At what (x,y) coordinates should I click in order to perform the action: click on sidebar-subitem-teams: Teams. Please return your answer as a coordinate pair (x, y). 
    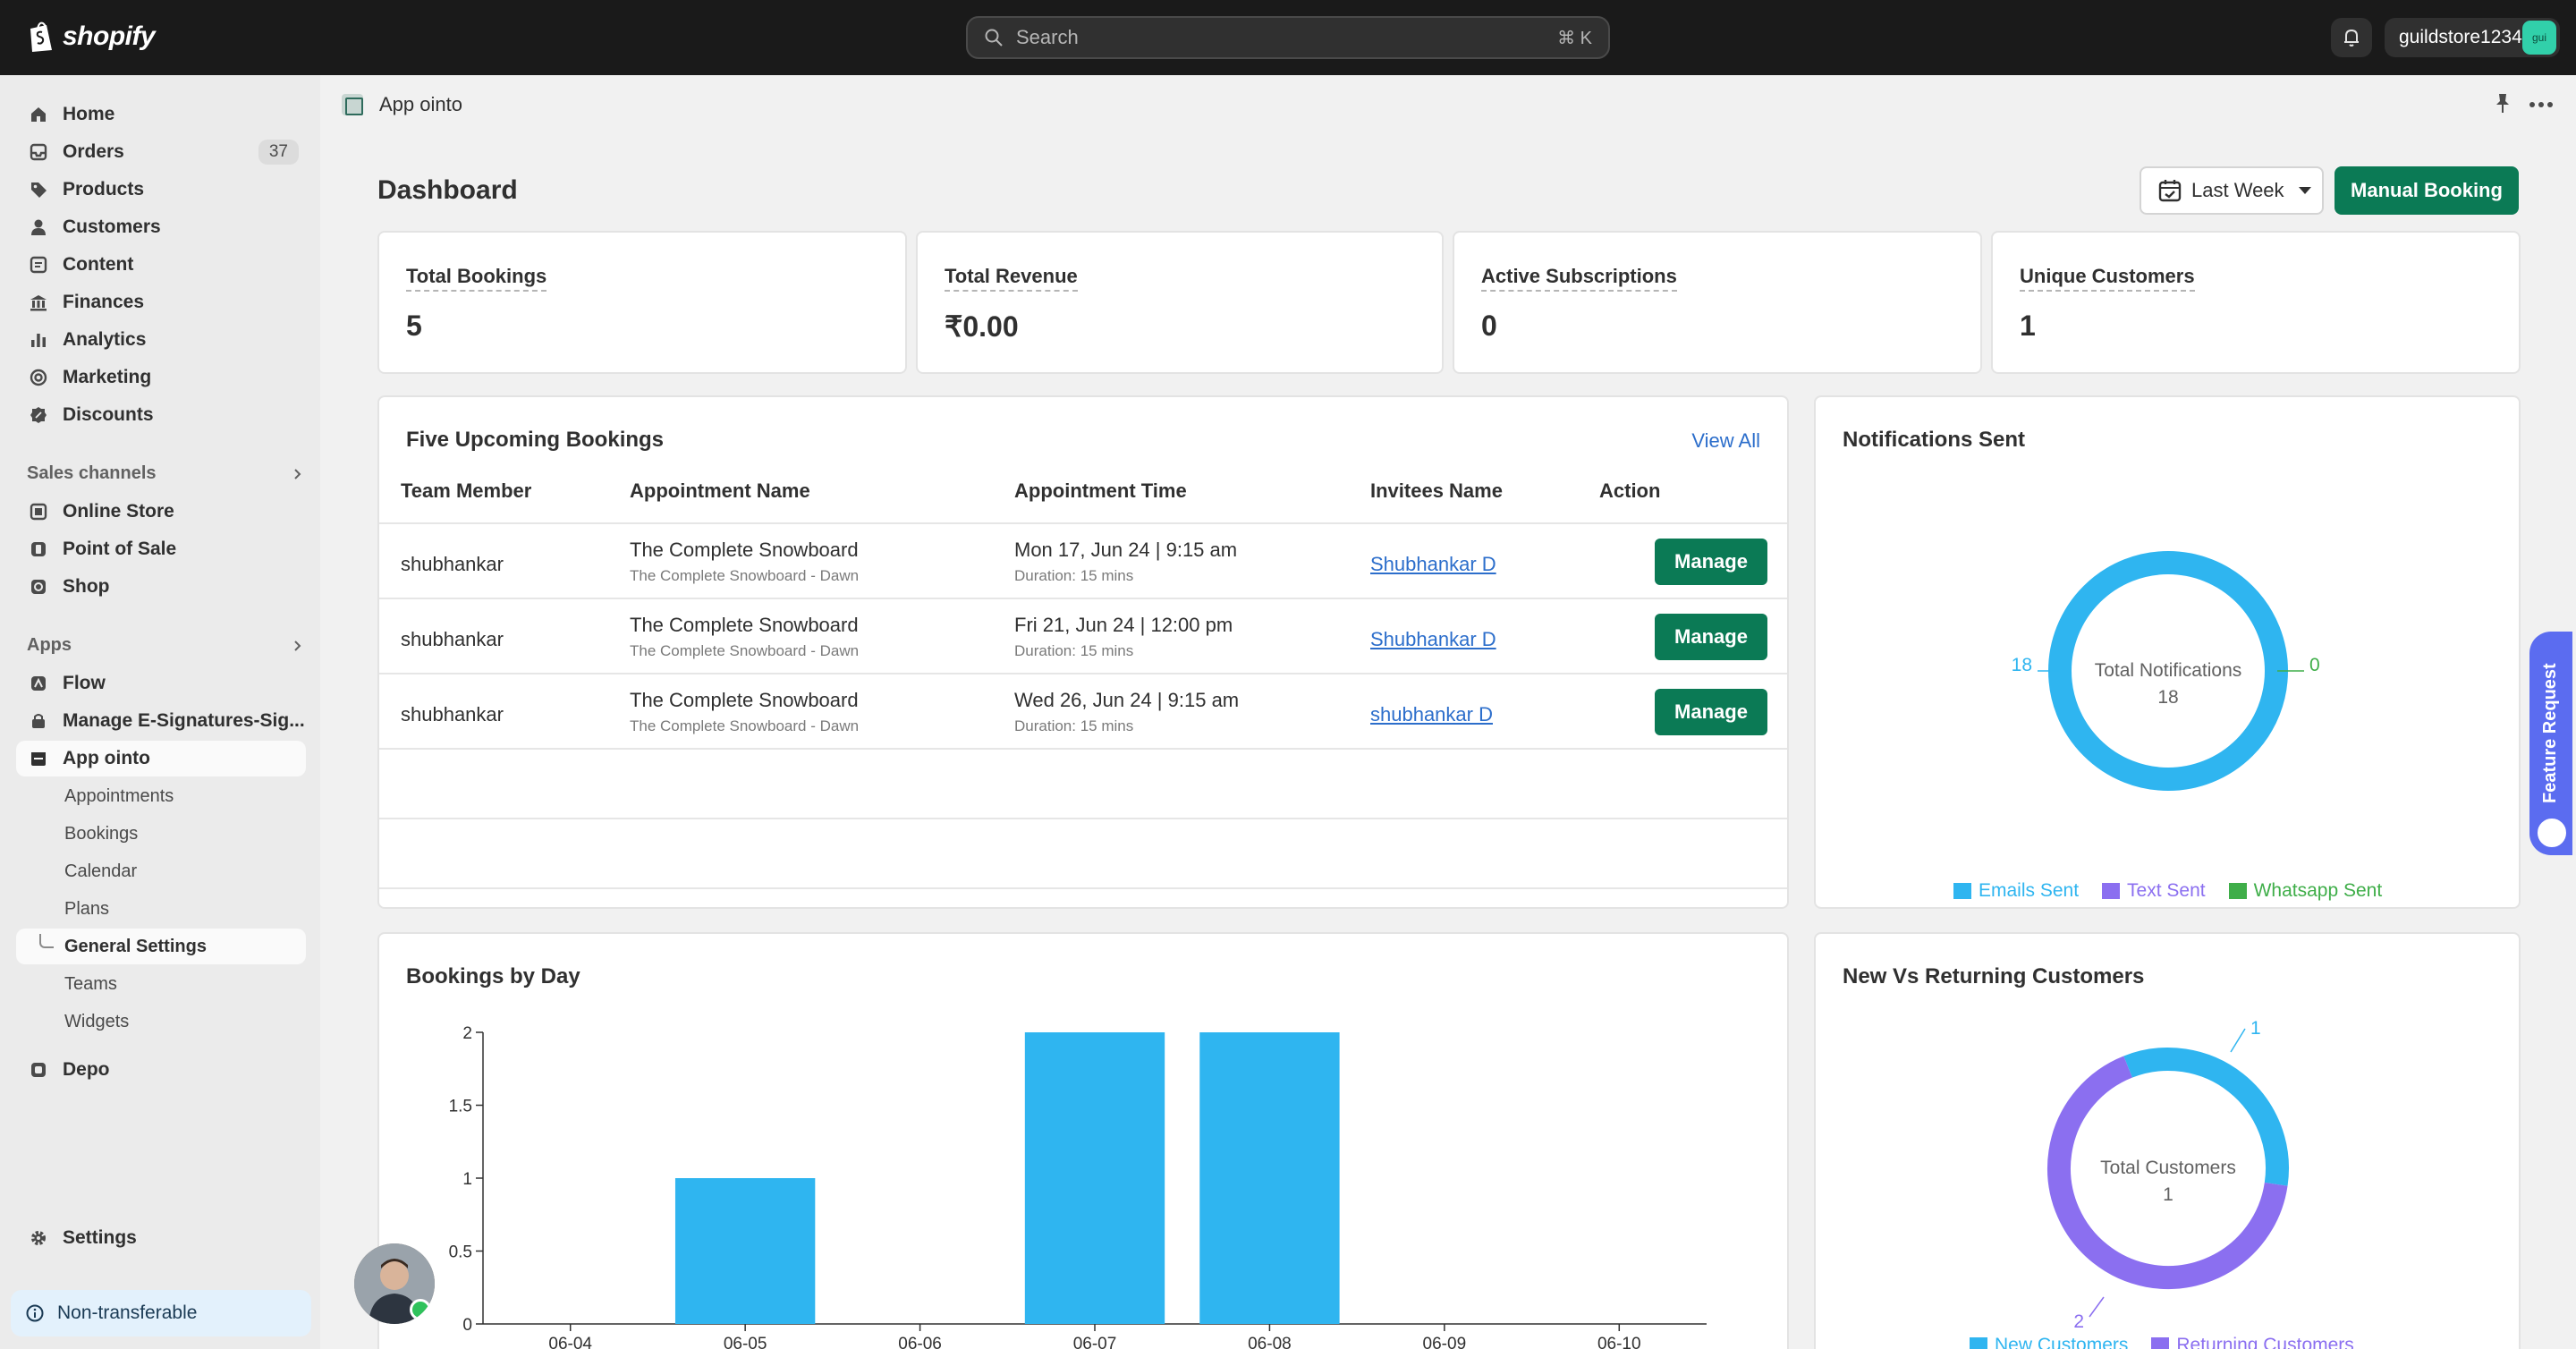
    Looking at the image, I should click on (161, 984).